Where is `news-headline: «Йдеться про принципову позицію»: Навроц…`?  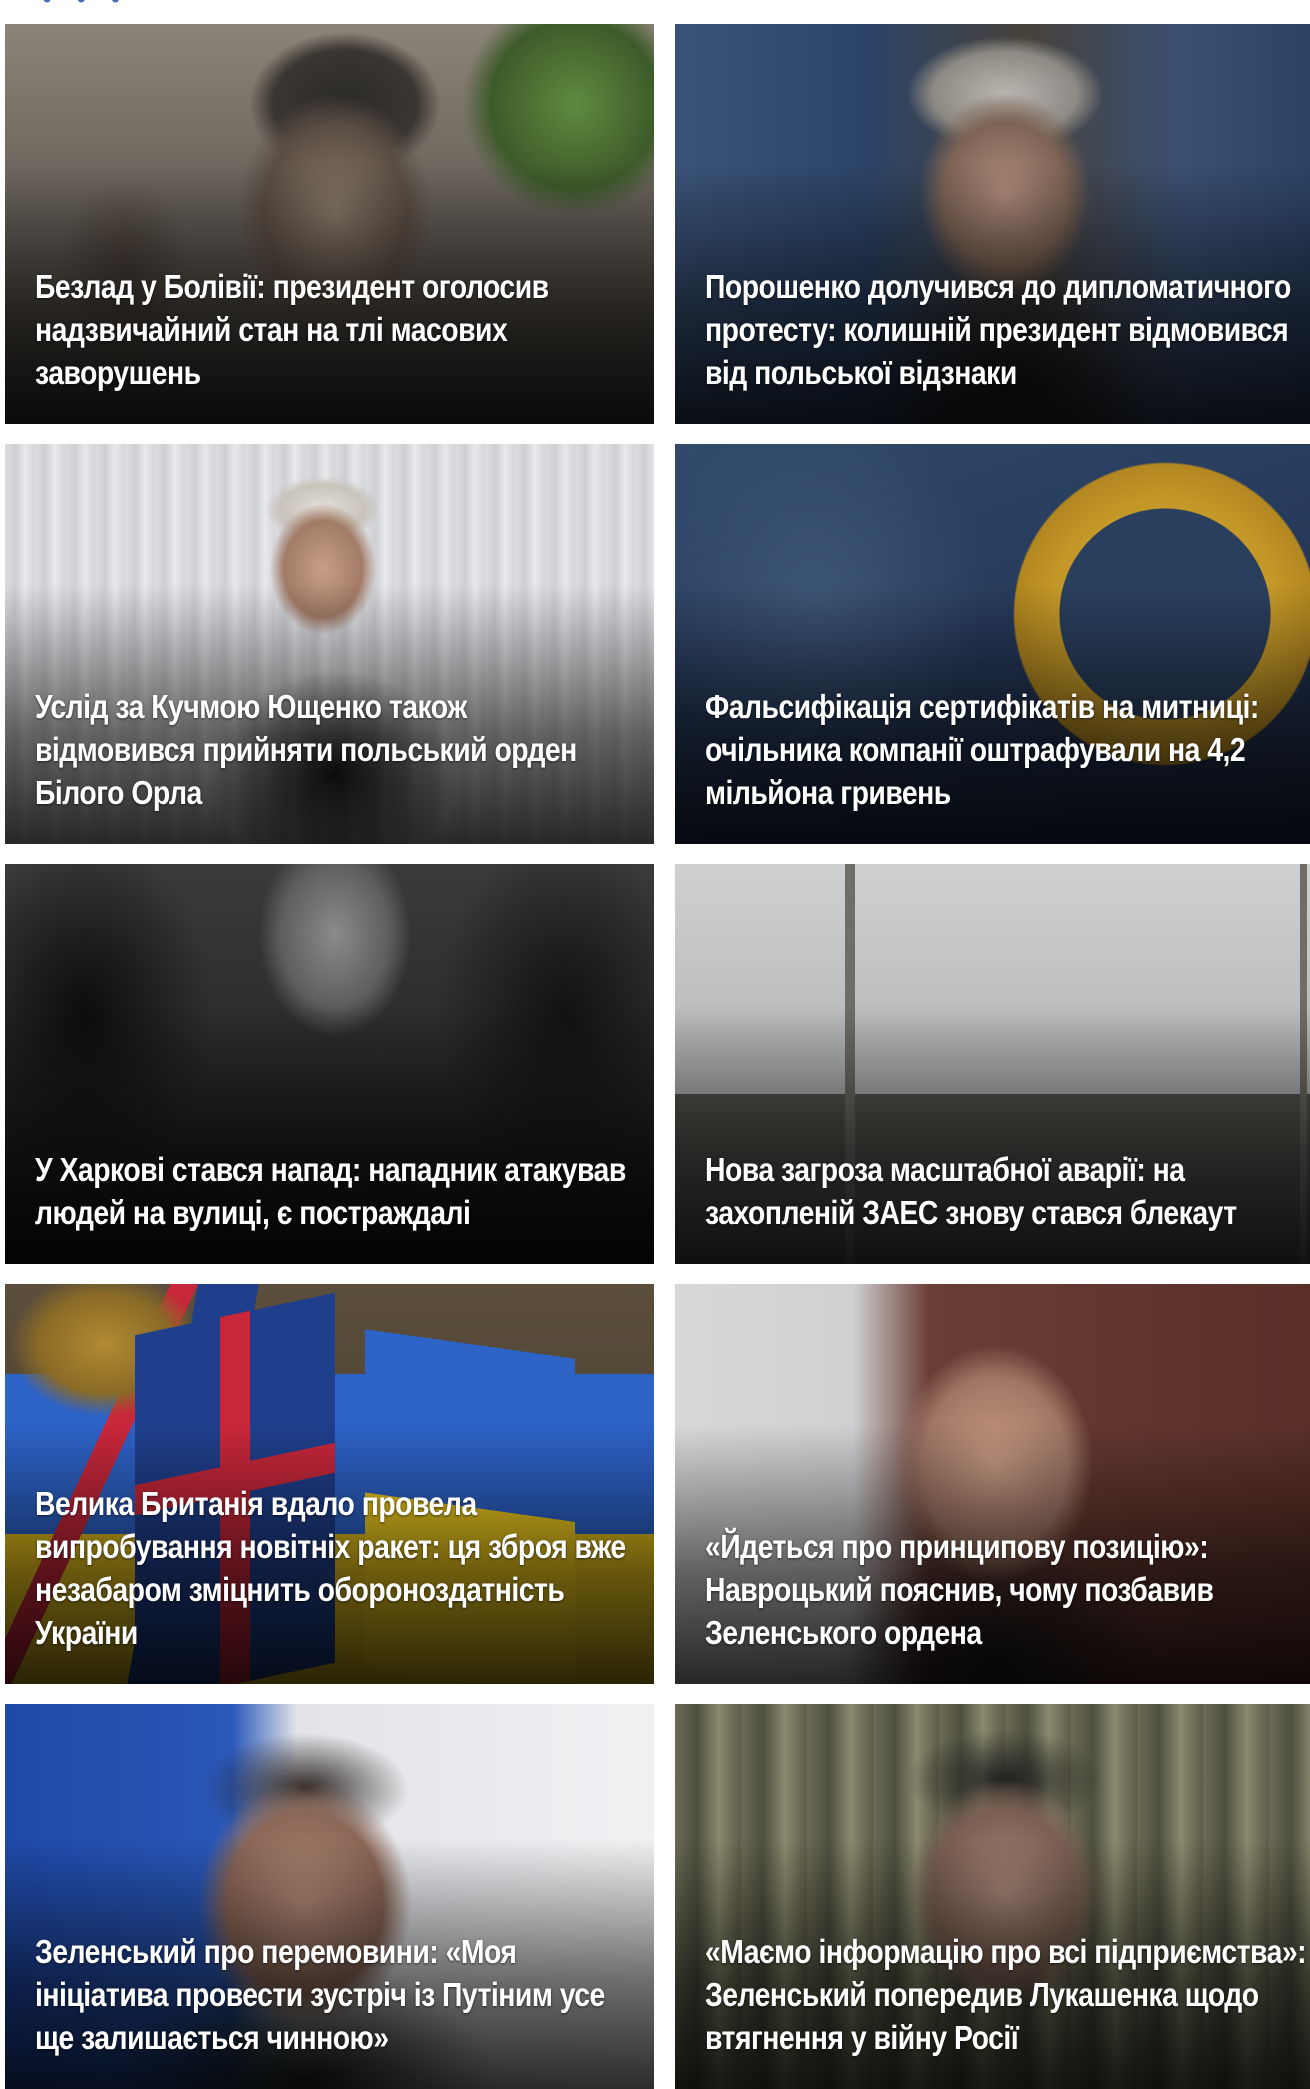 news-headline: «Йдеться про принципову позицію»: Навроц… is located at coordinates (1006, 1589).